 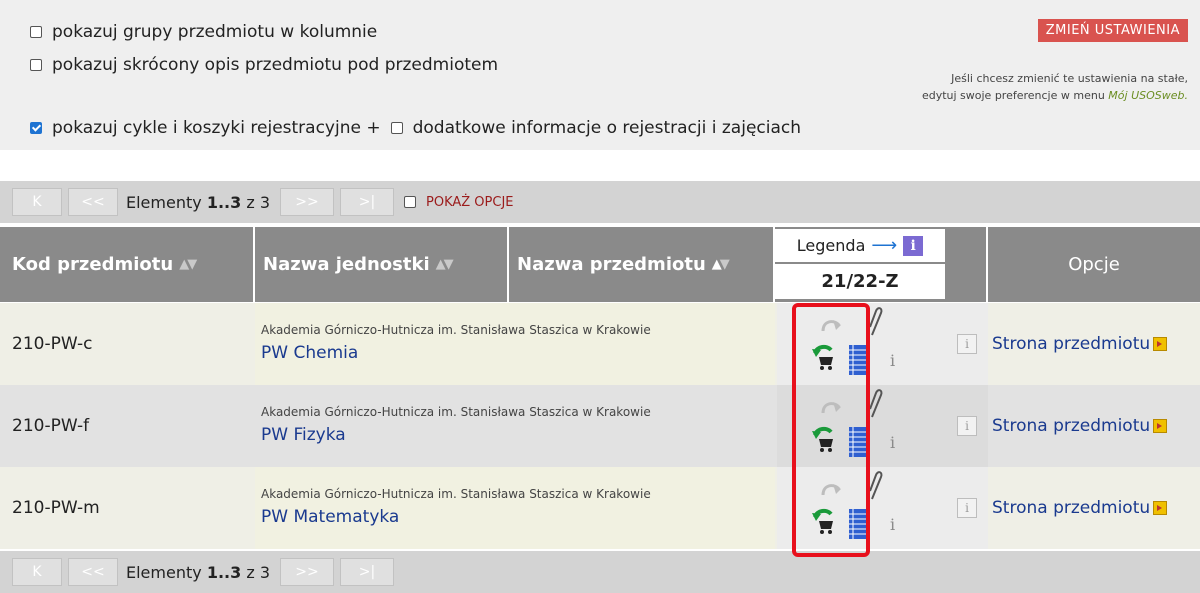 What do you see at coordinates (36, 65) in the screenshot?
I see `short-desc-checkbox` at bounding box center [36, 65].